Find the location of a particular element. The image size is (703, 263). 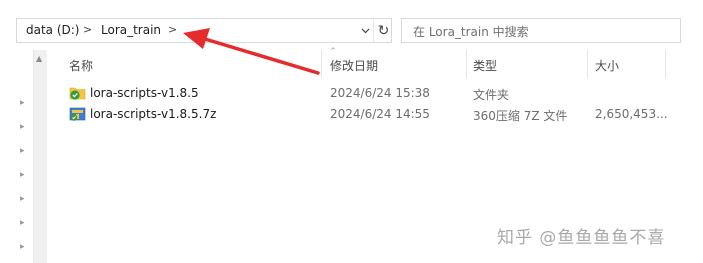

folder-icon is located at coordinates (77, 93).